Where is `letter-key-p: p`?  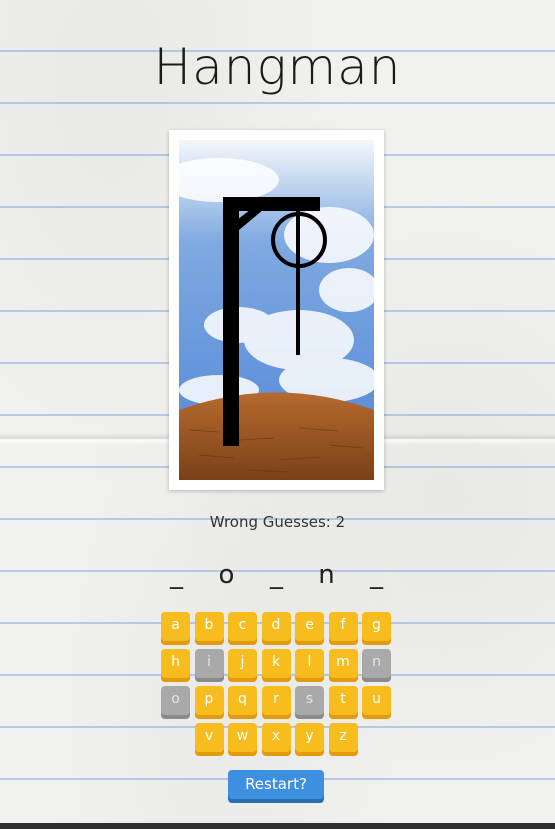
letter-key-p: p is located at coordinates (209, 700).